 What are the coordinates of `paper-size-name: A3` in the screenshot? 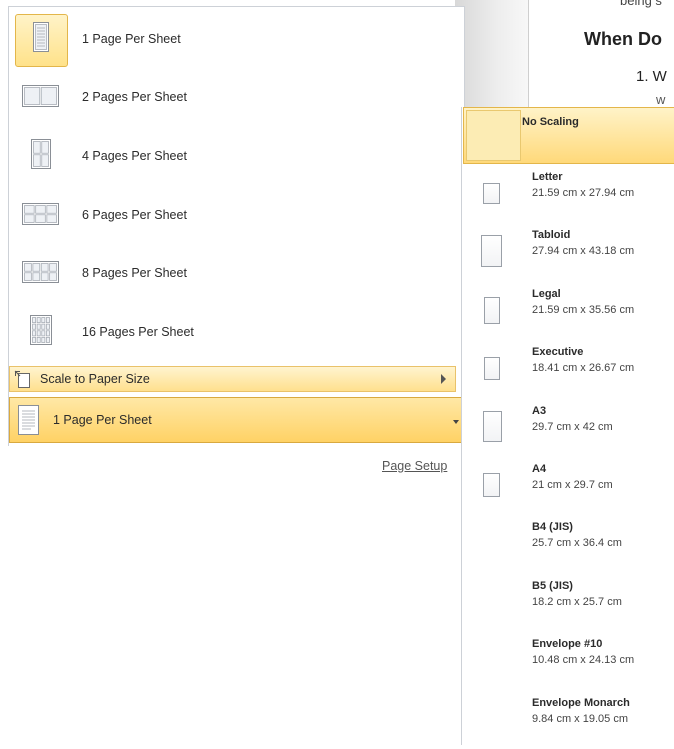 It's located at (539, 410).